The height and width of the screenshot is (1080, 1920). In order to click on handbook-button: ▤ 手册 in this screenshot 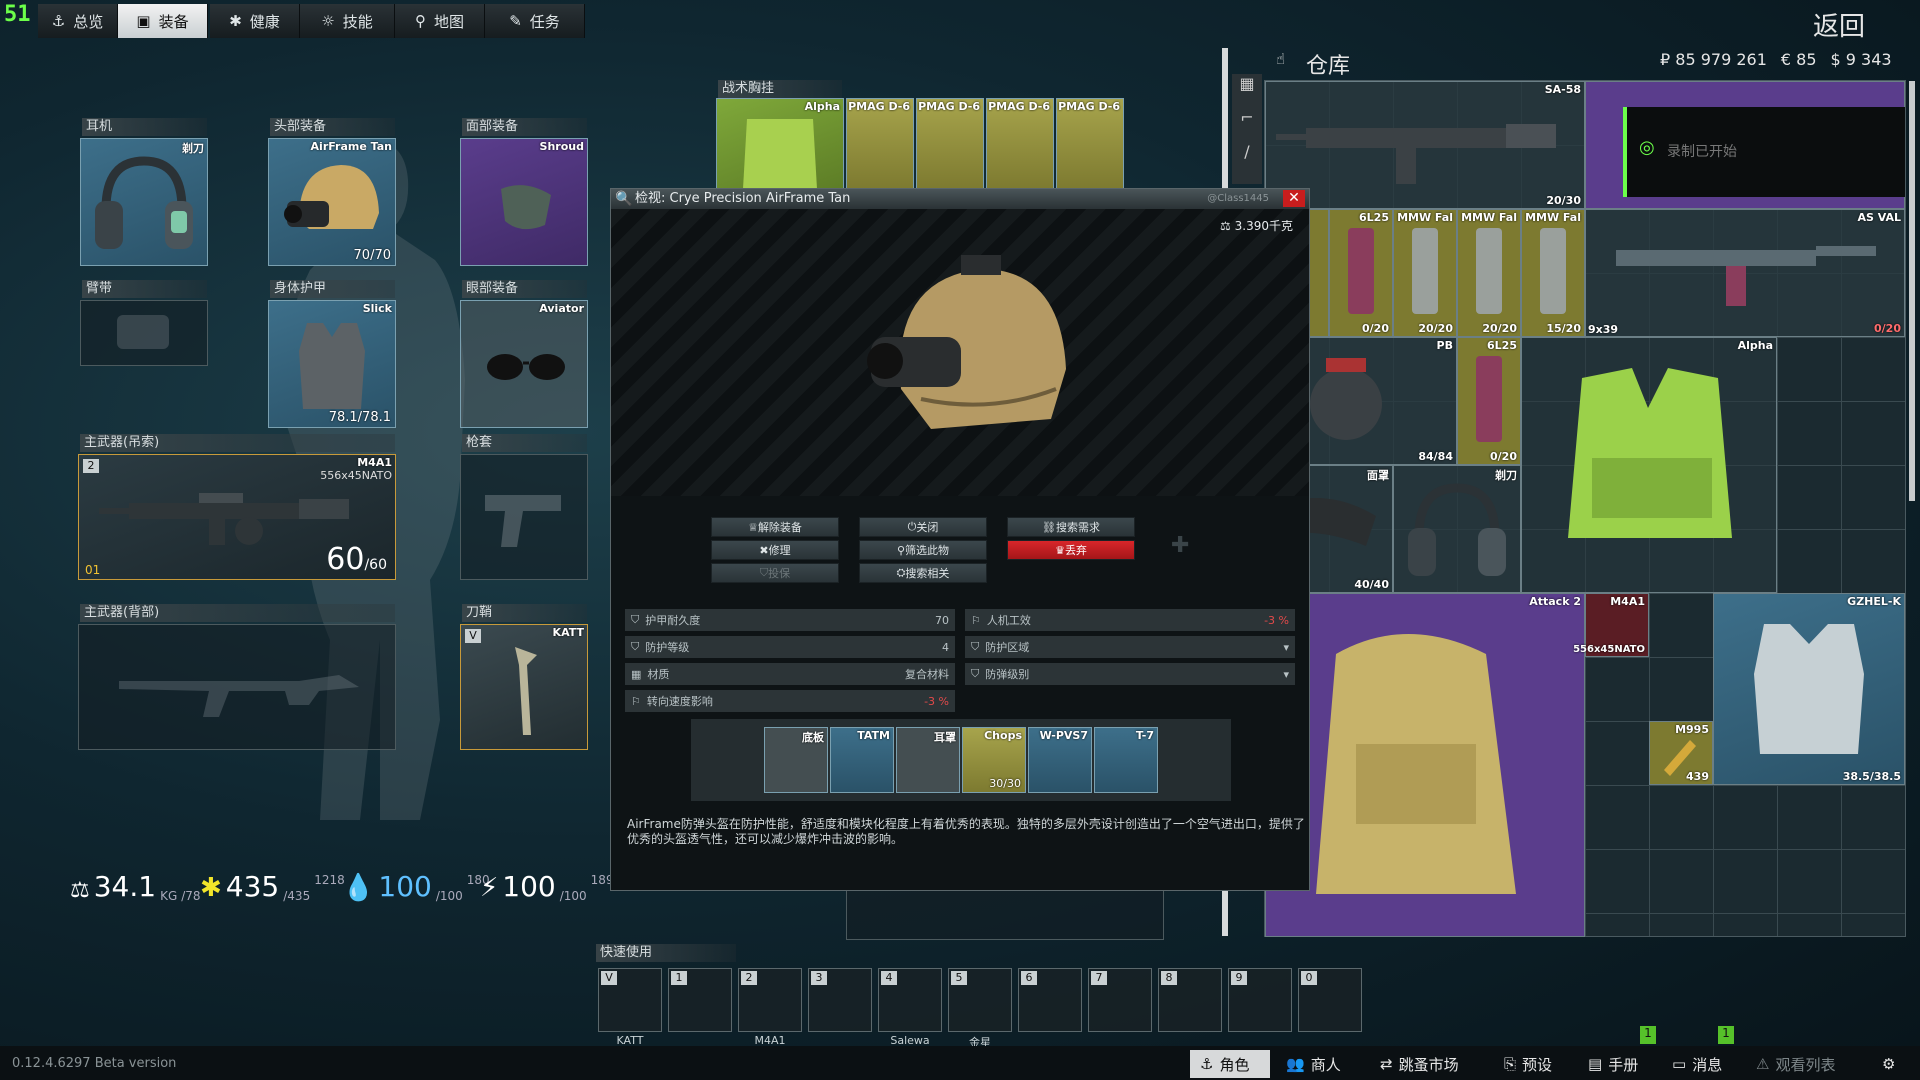, I will do `click(1618, 1064)`.